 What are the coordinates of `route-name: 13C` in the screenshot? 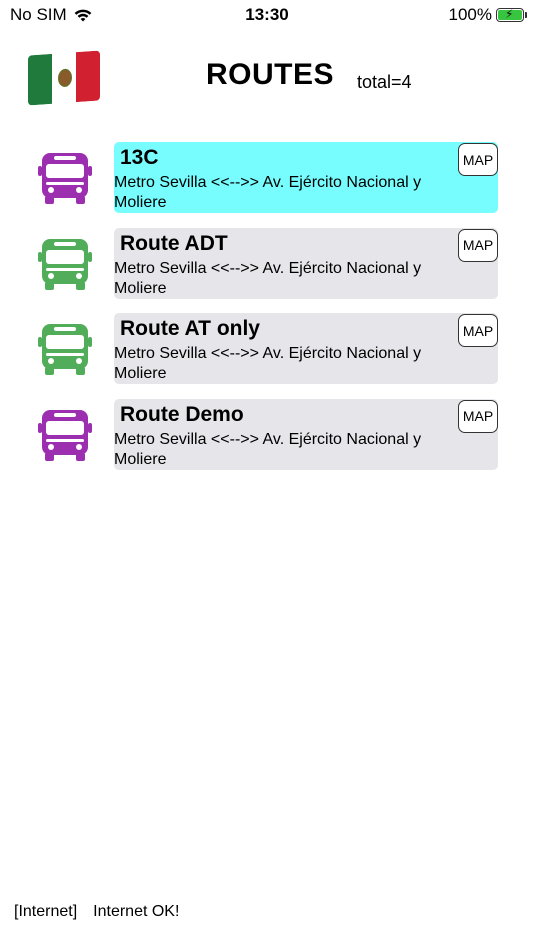 It's located at (139, 157).